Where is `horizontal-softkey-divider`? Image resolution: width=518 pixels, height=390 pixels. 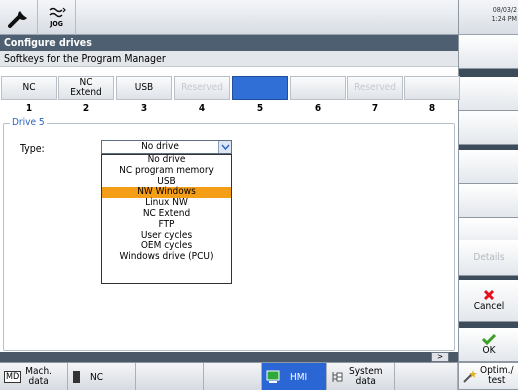 horizontal-softkey-divider is located at coordinates (229, 357).